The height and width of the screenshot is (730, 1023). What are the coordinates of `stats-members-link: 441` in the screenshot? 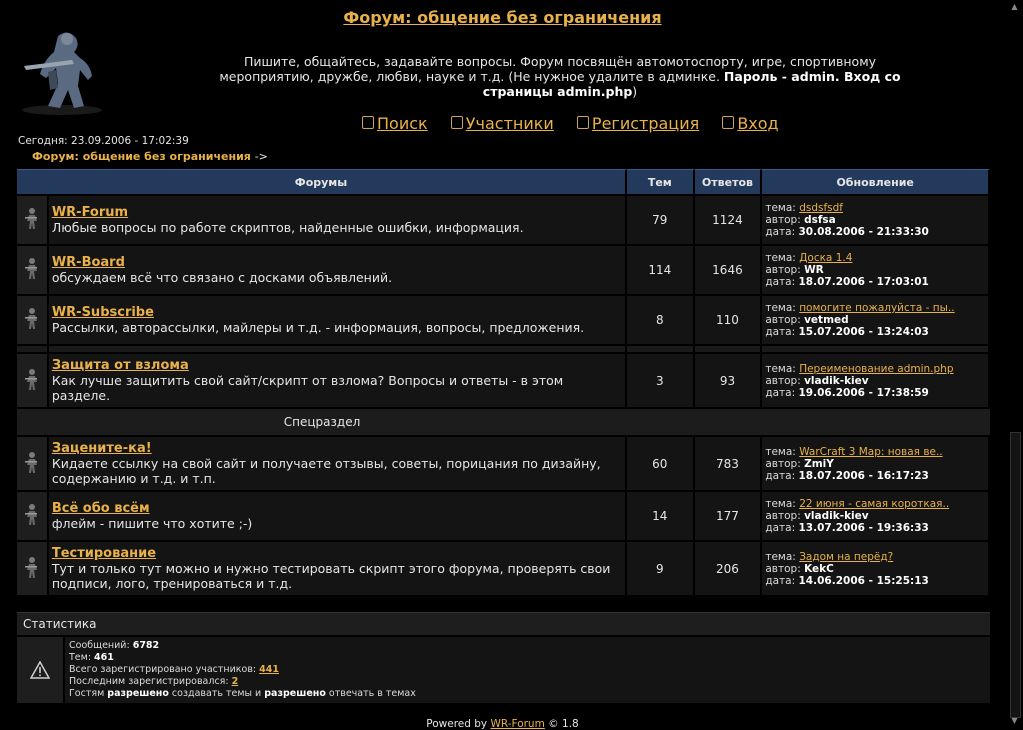 It's located at (269, 669).